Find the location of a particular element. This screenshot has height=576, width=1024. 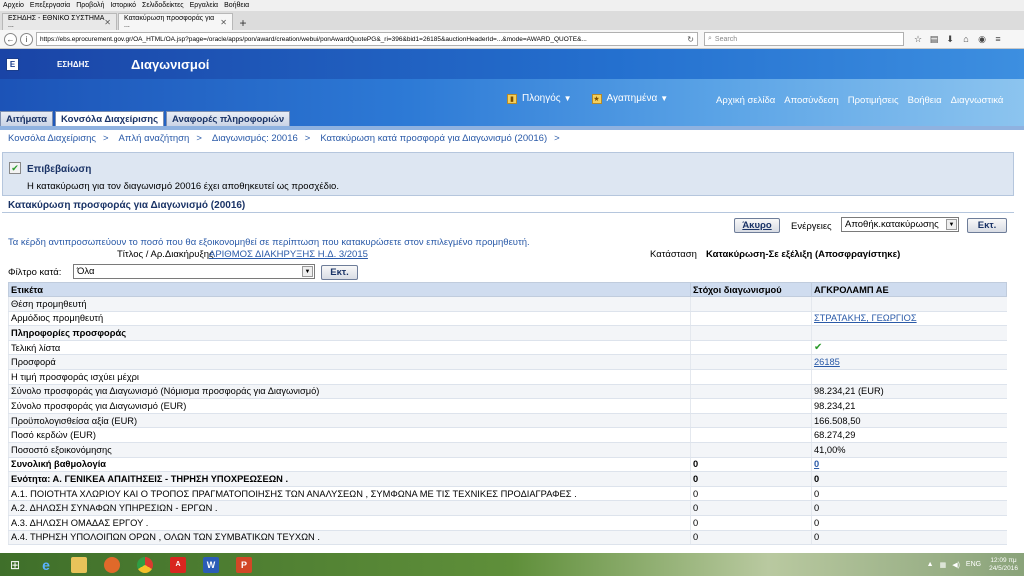

row-value-link: ΣΤΡΑΤΑΚΗΣ, ΓΕΩΡΓΙΟΣ is located at coordinates (909, 319).